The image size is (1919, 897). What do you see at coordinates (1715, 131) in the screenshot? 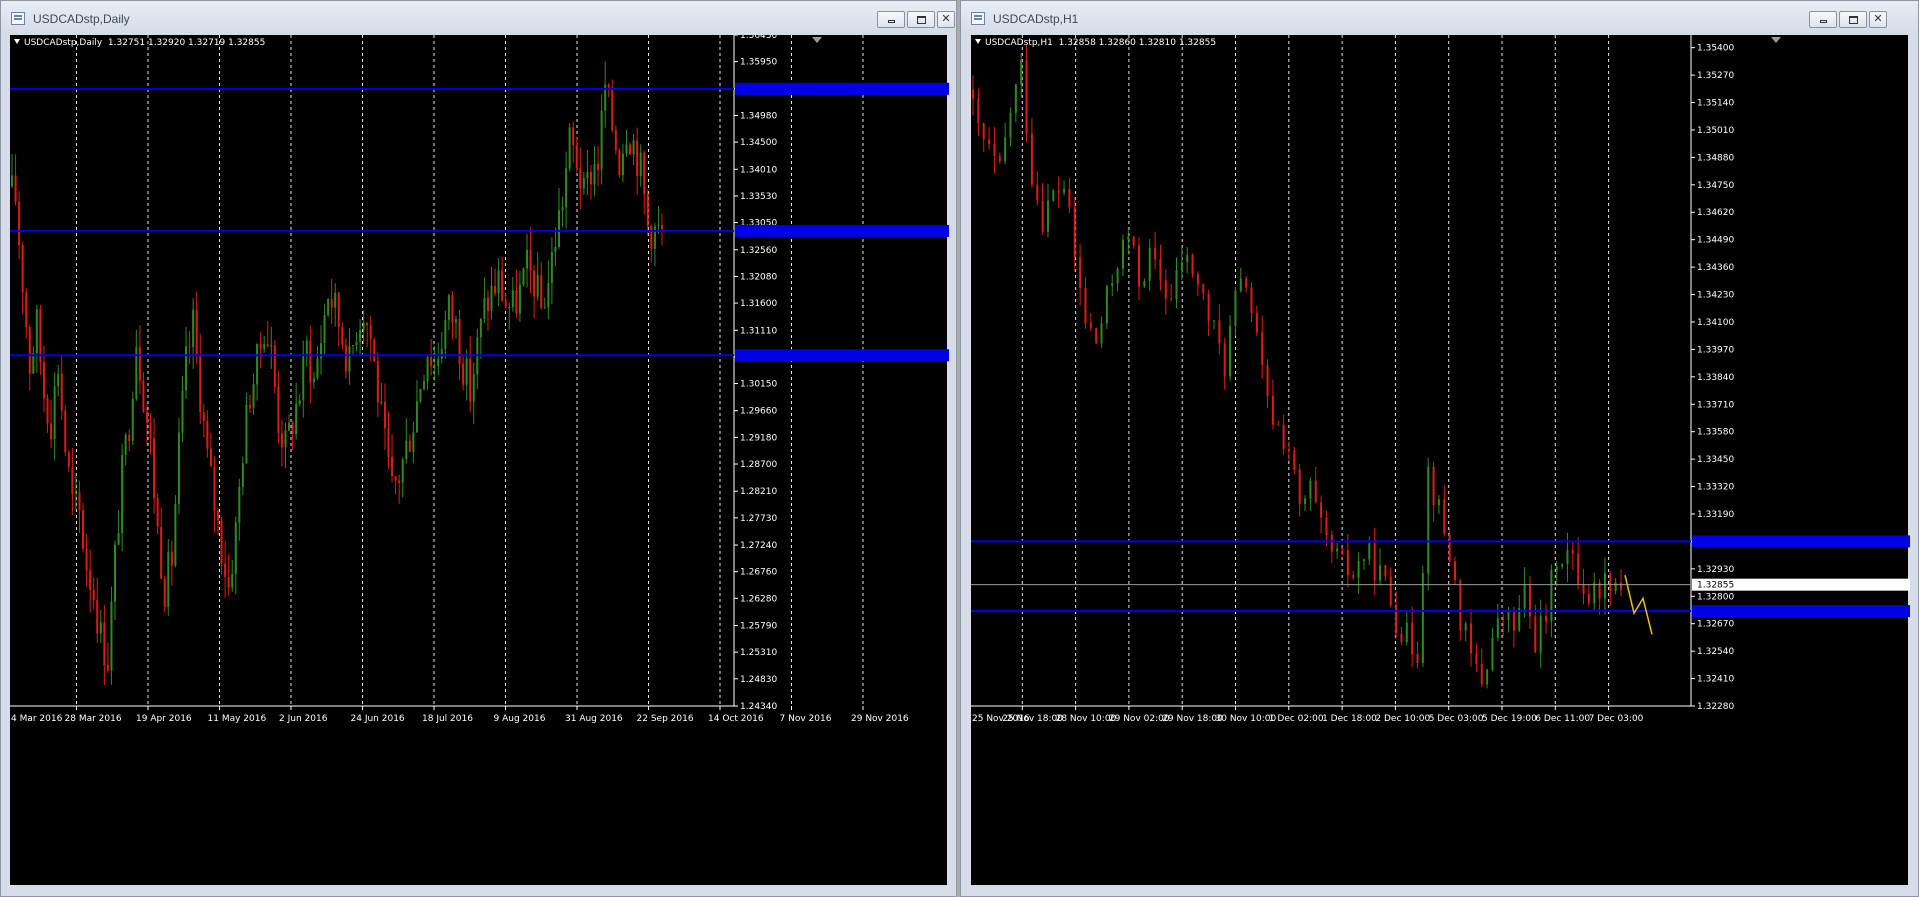
I see `price-tick-label: 1.35010` at bounding box center [1715, 131].